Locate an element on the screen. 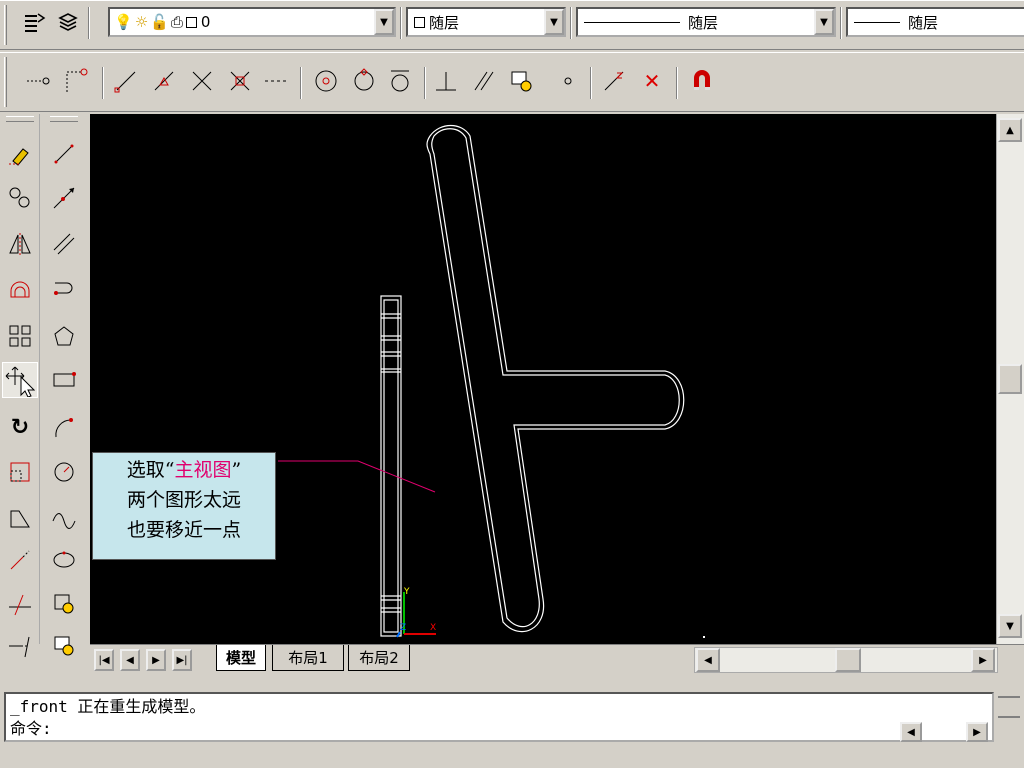  ellipse-icon is located at coordinates (64, 560).